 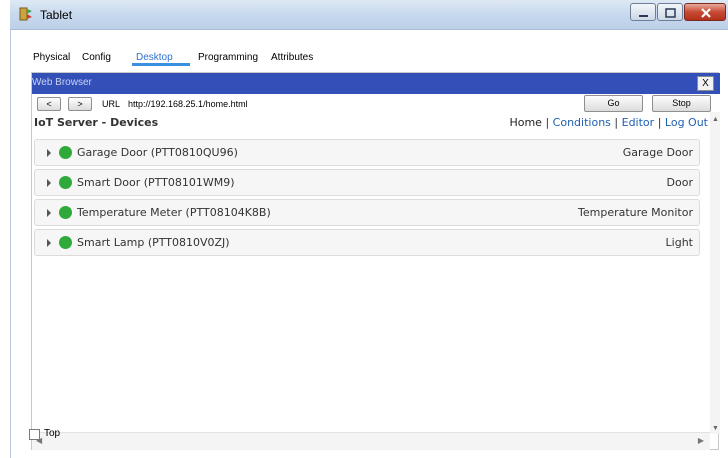 What do you see at coordinates (635, 212) in the screenshot?
I see `device-type: Temperature Monitor` at bounding box center [635, 212].